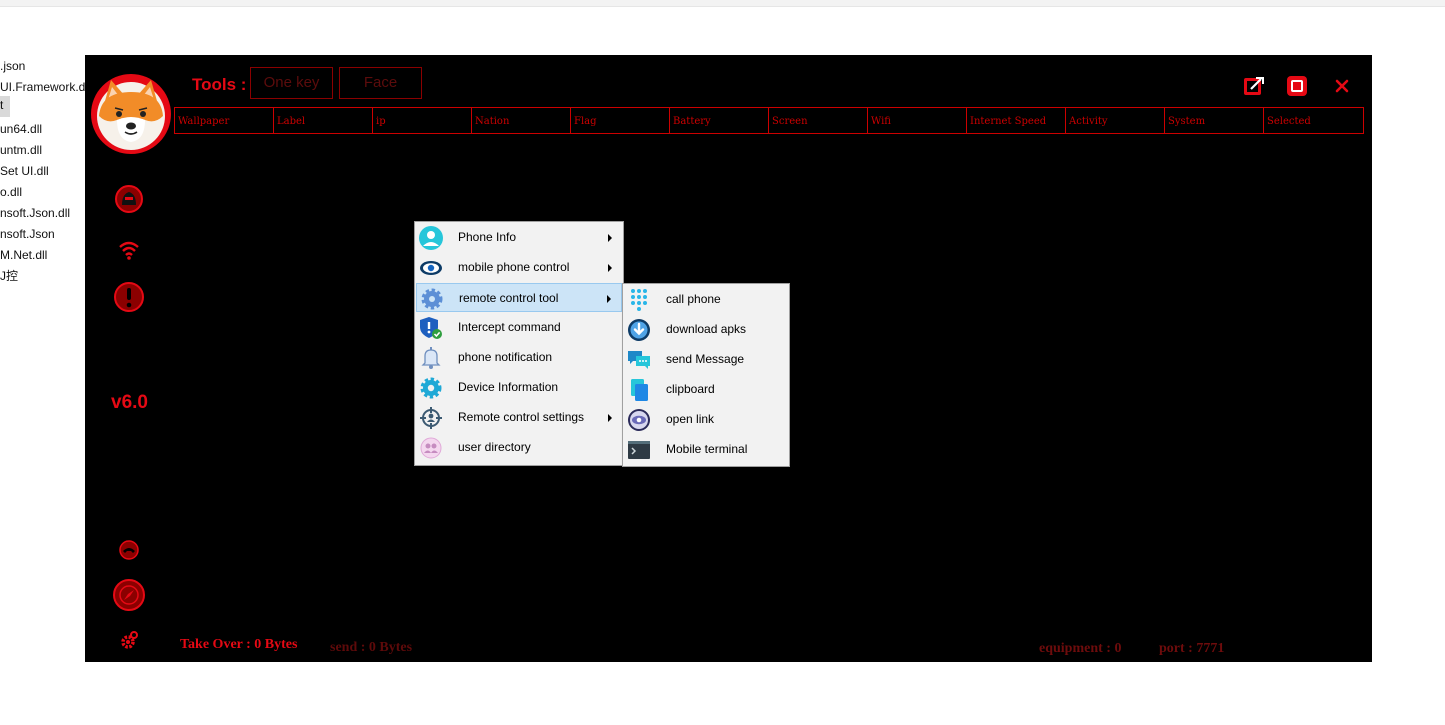  Describe the element at coordinates (431, 448) in the screenshot. I see `contacts-icon` at that location.